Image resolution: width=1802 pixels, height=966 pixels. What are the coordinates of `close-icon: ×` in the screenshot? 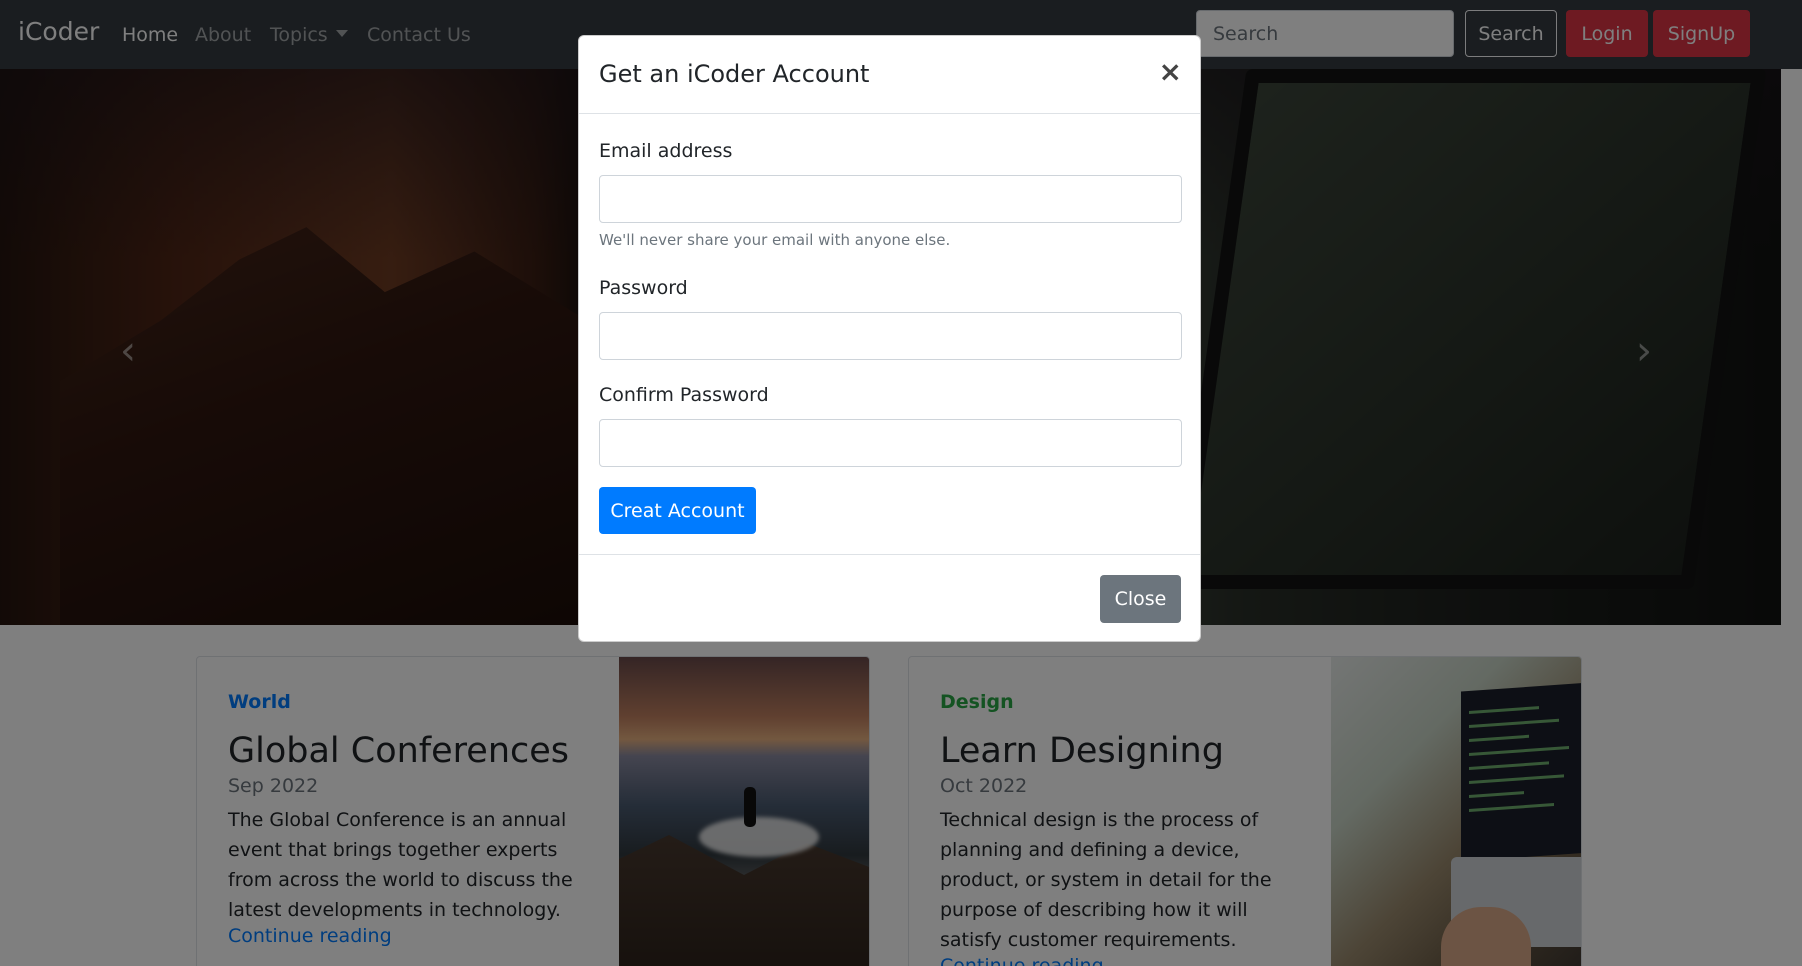 It's located at (1170, 72).